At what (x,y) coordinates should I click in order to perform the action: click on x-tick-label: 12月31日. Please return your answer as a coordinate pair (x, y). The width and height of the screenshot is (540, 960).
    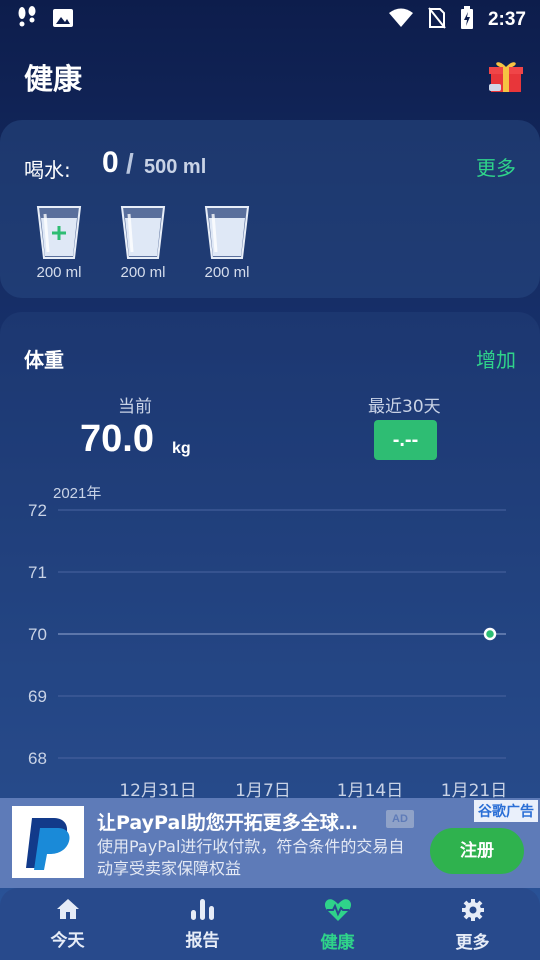
    Looking at the image, I should click on (157, 789).